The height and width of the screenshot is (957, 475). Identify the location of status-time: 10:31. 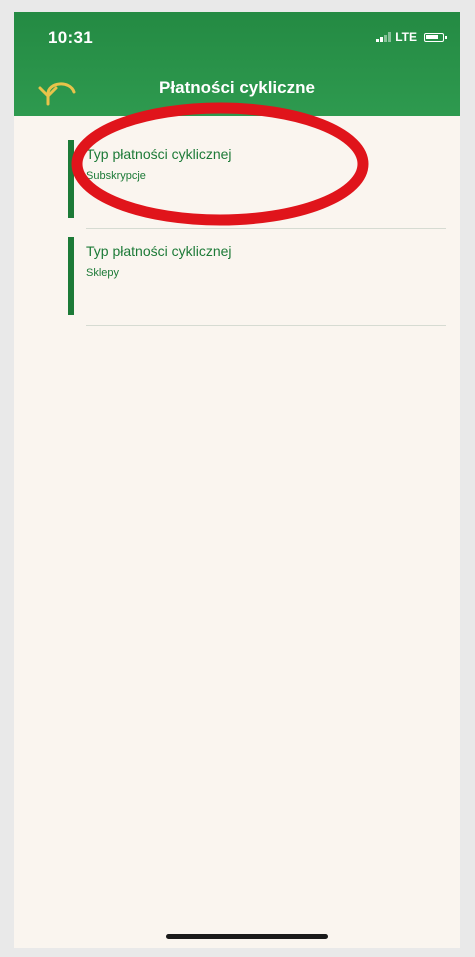
(70, 37).